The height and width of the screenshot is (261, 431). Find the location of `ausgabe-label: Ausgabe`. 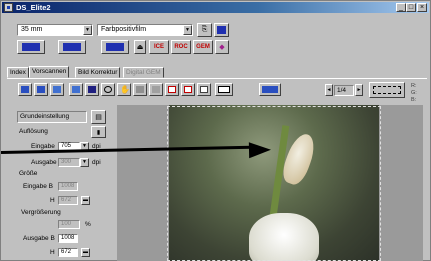

ausgabe-label: Ausgabe is located at coordinates (44, 162).